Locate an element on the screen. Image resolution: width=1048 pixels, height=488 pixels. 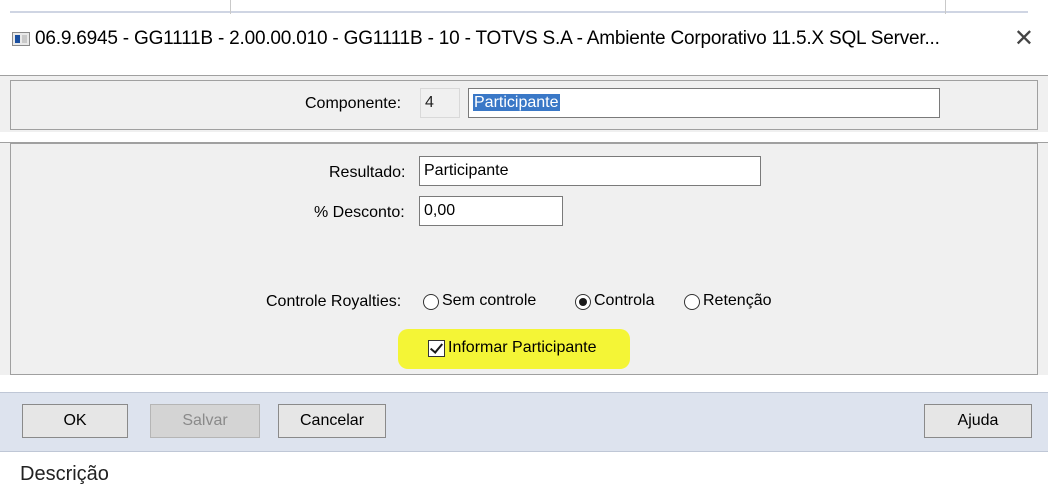
top-border-line is located at coordinates (519, 12).